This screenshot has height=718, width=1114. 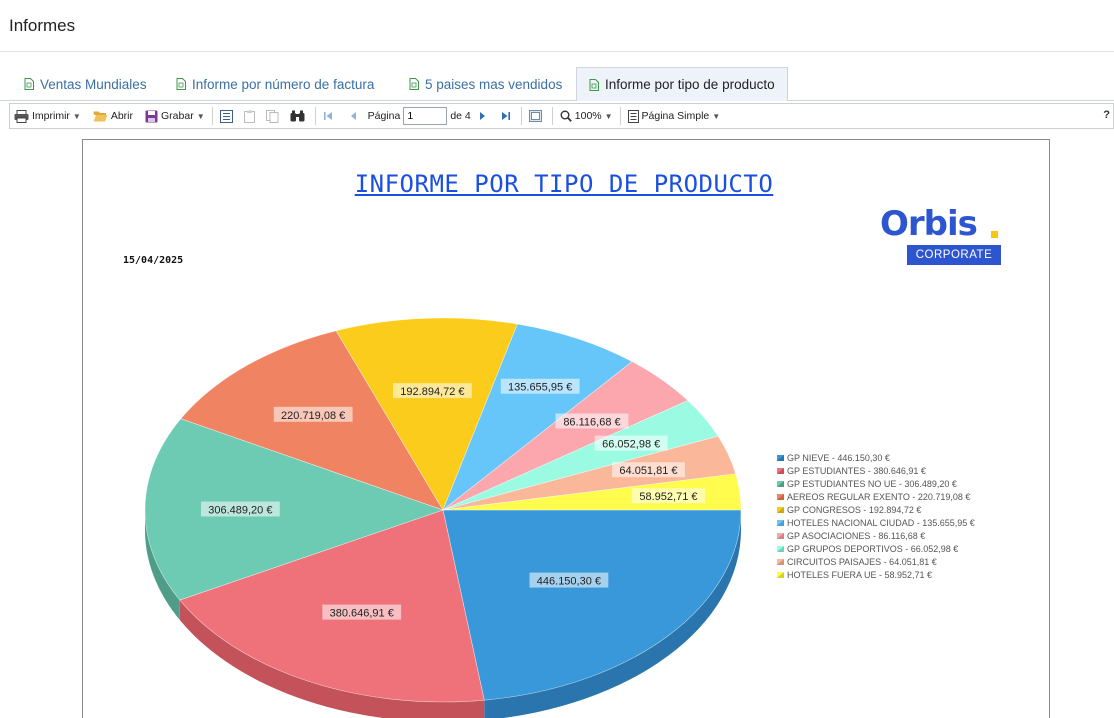 What do you see at coordinates (859, 575) in the screenshot?
I see `legend-entry: HOTELES FUERA UE - 58.952,71 €` at bounding box center [859, 575].